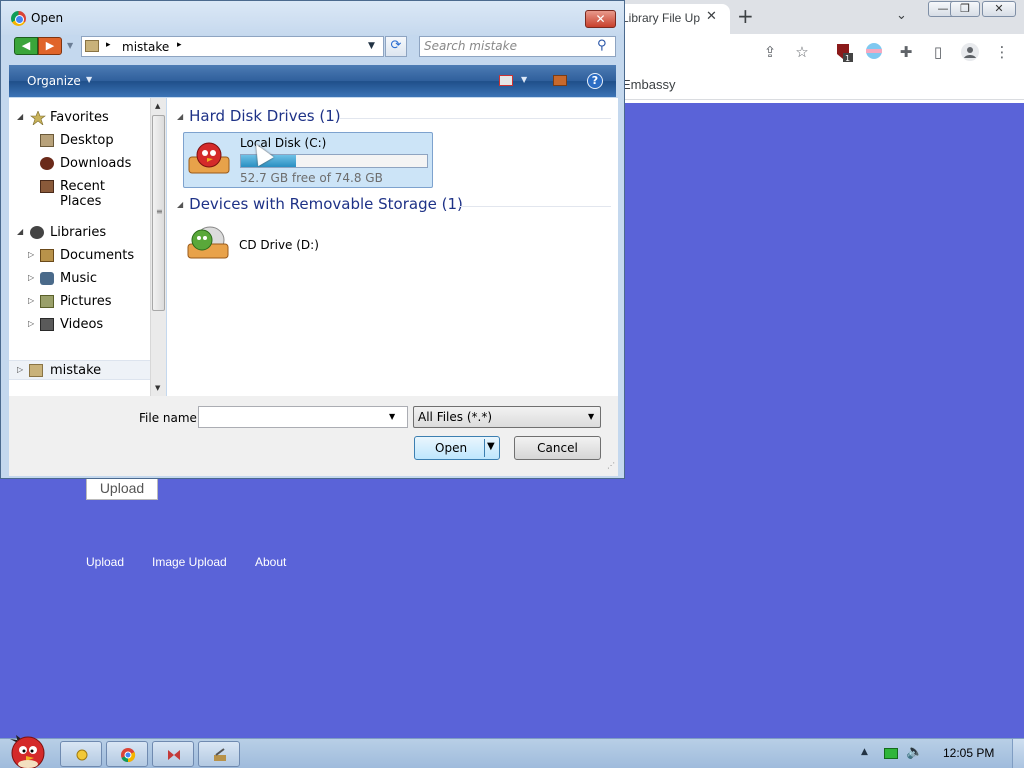 Image resolution: width=1024 pixels, height=768 pixels. Describe the element at coordinates (303, 417) in the screenshot. I see `file-name-input: ▼` at that location.